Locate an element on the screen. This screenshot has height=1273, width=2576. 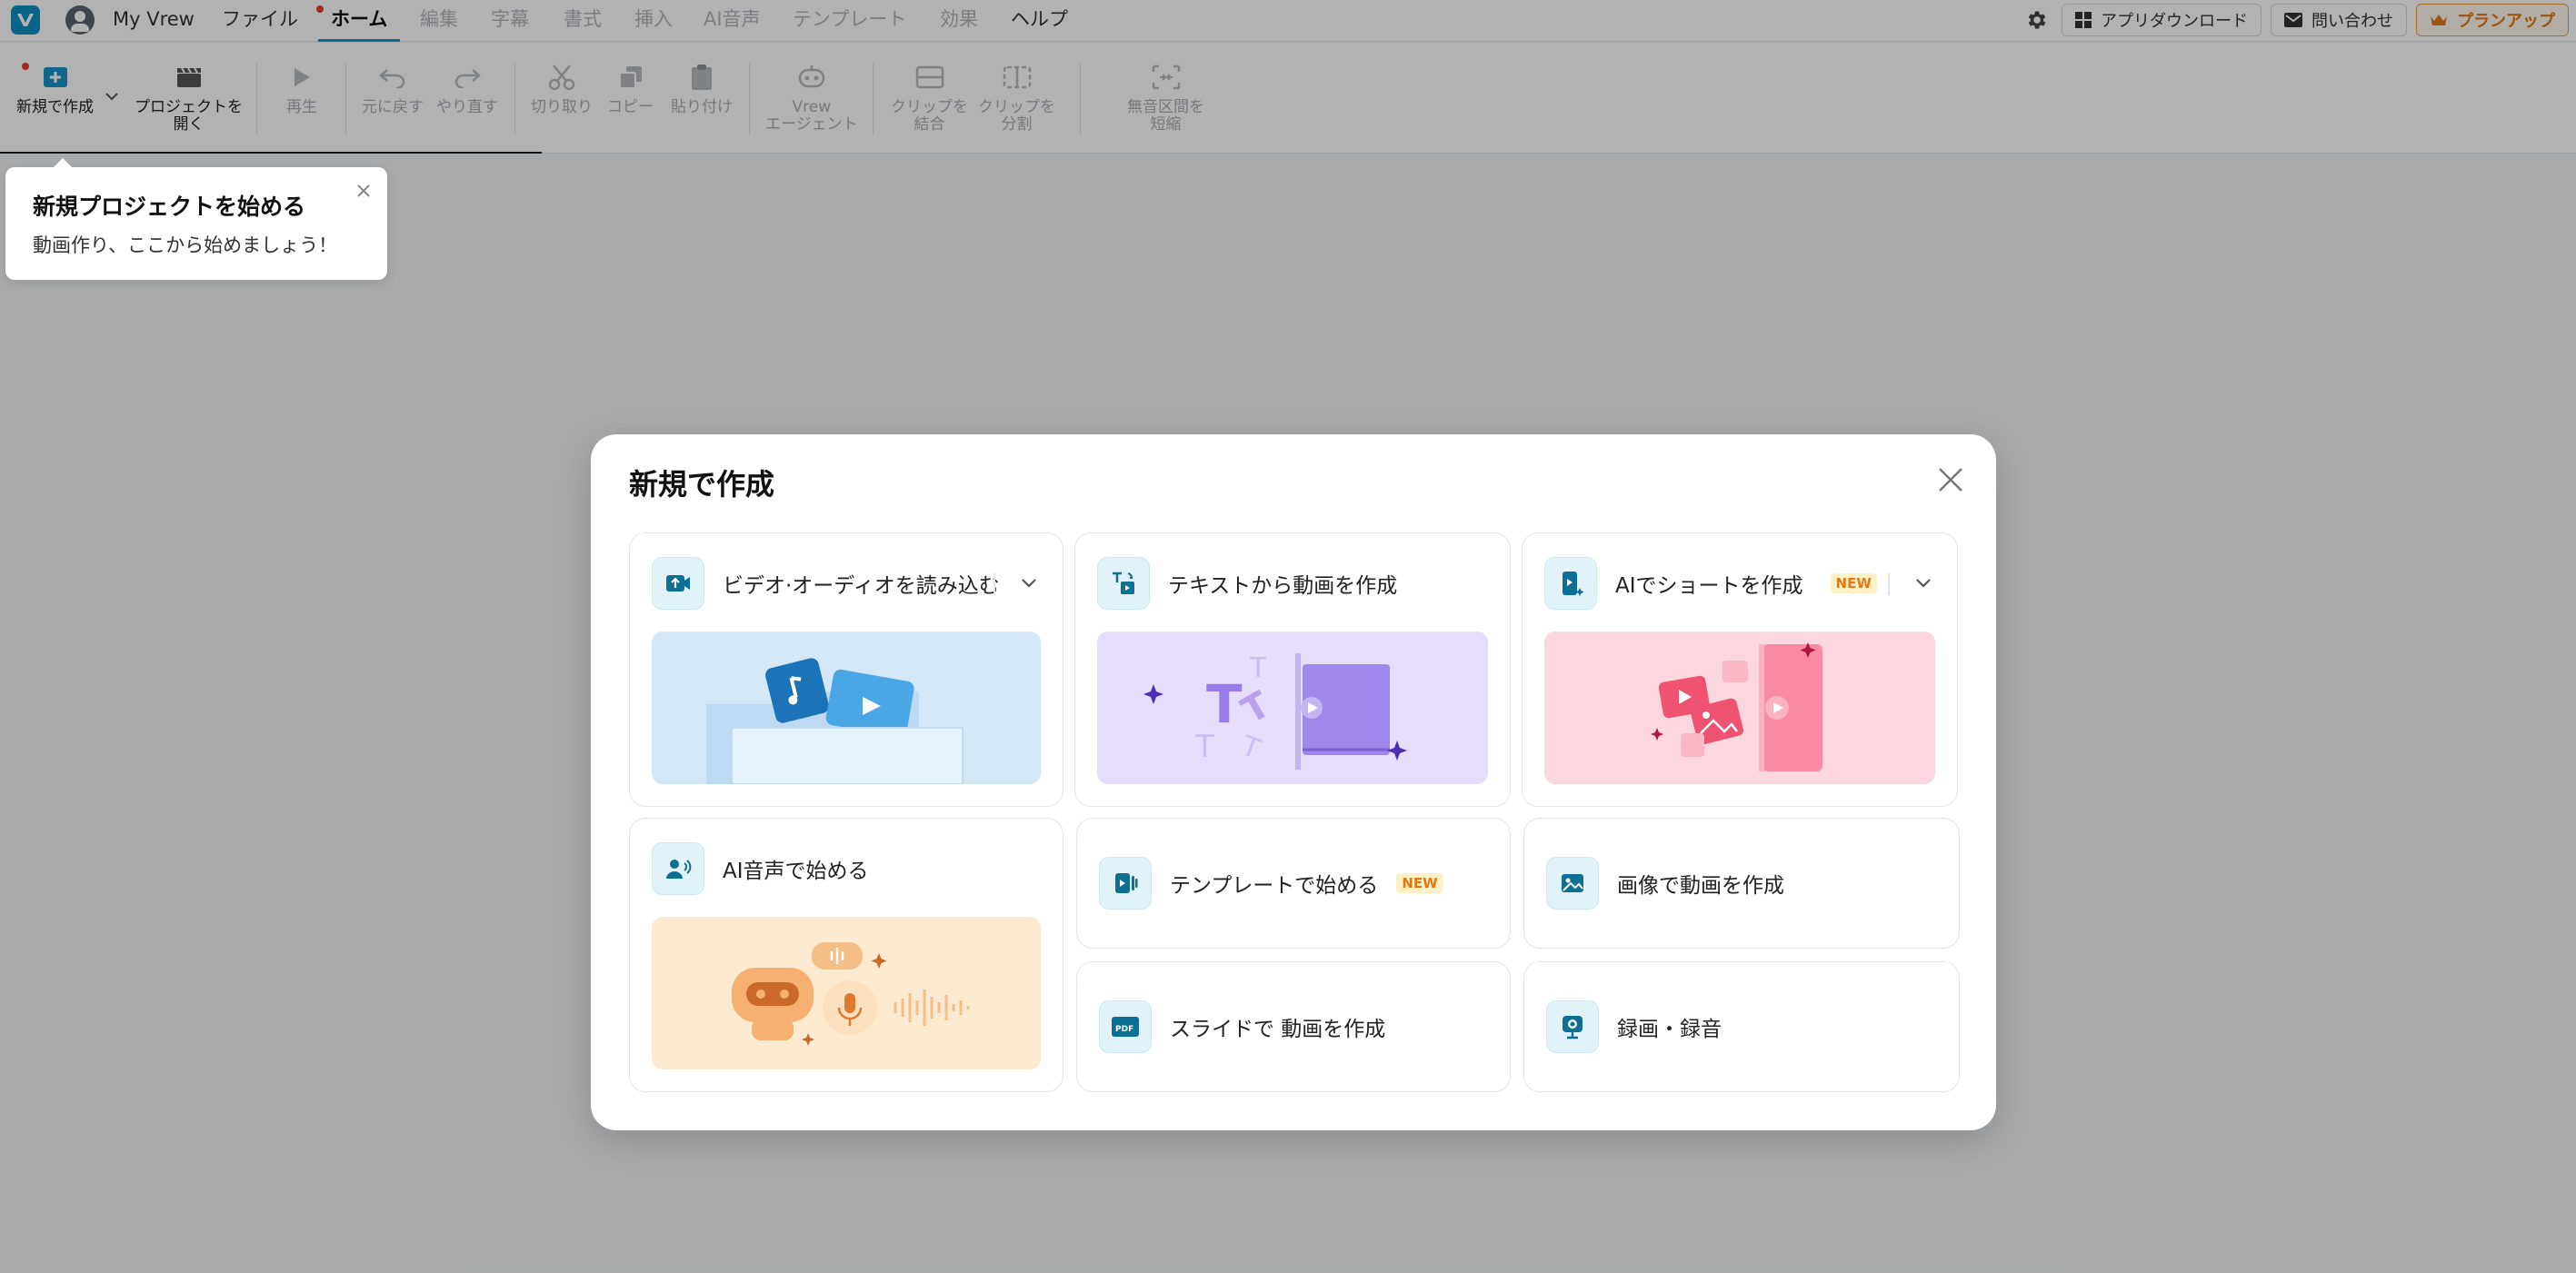
pdf-slide-icon: PDF is located at coordinates (1125, 1026).